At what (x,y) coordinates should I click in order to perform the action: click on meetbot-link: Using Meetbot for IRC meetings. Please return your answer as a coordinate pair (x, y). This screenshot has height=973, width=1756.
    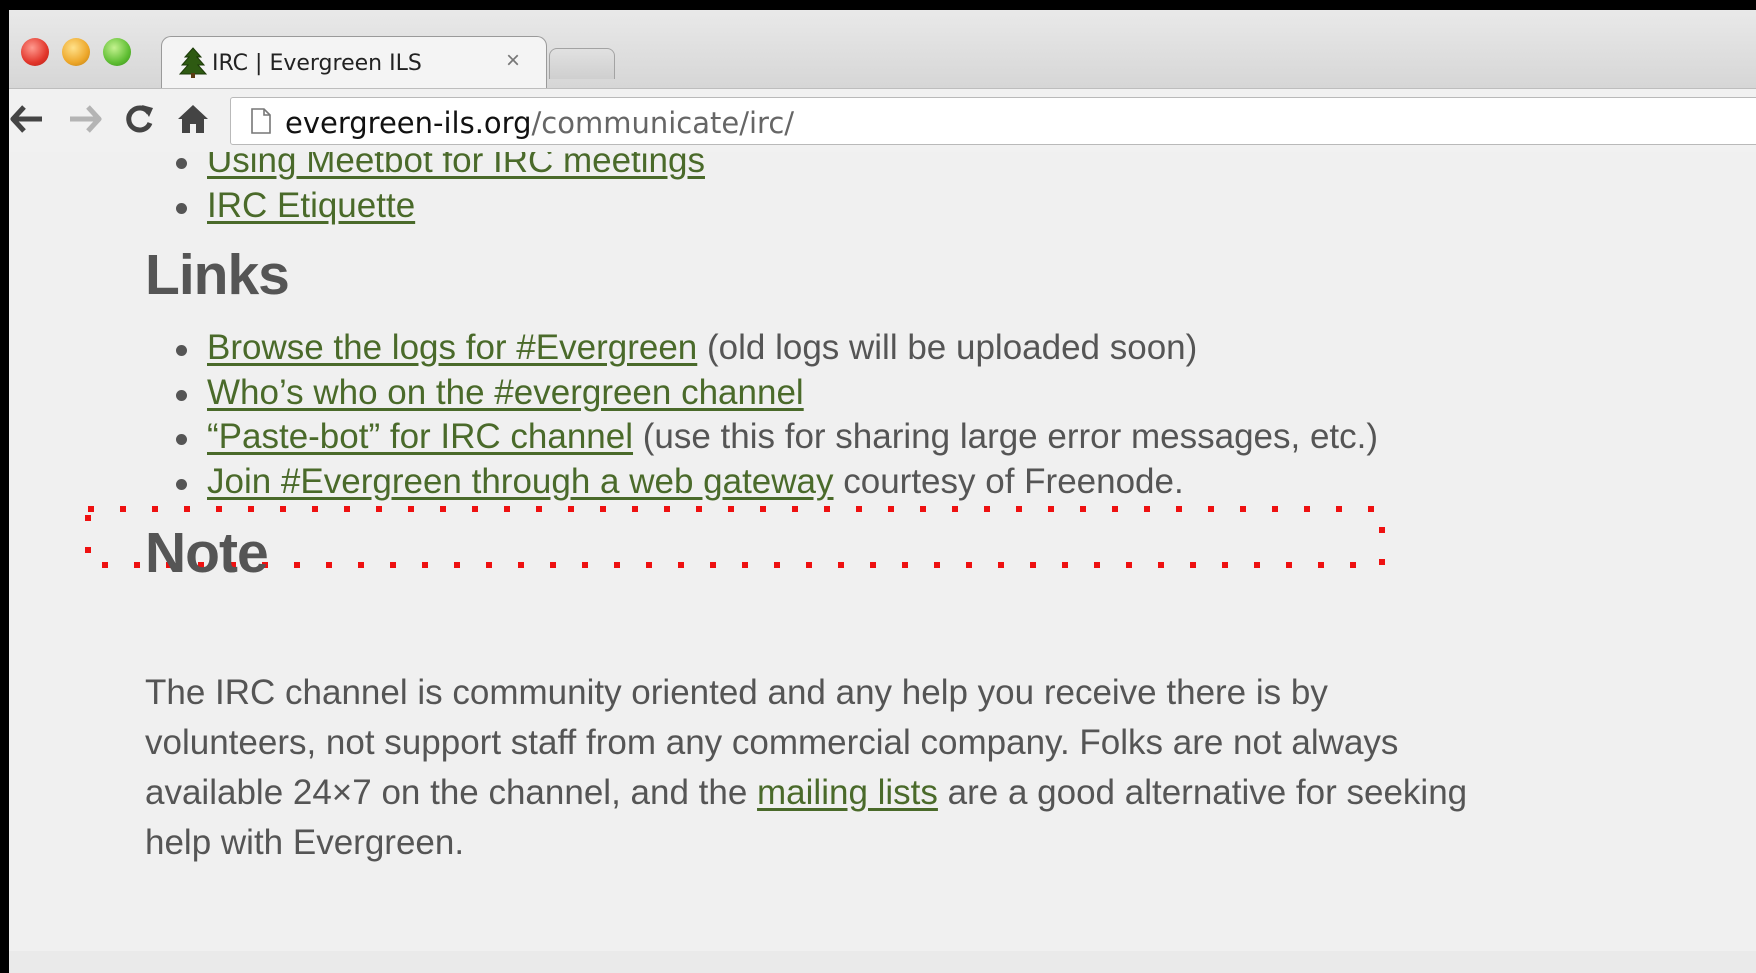
    Looking at the image, I should click on (456, 166).